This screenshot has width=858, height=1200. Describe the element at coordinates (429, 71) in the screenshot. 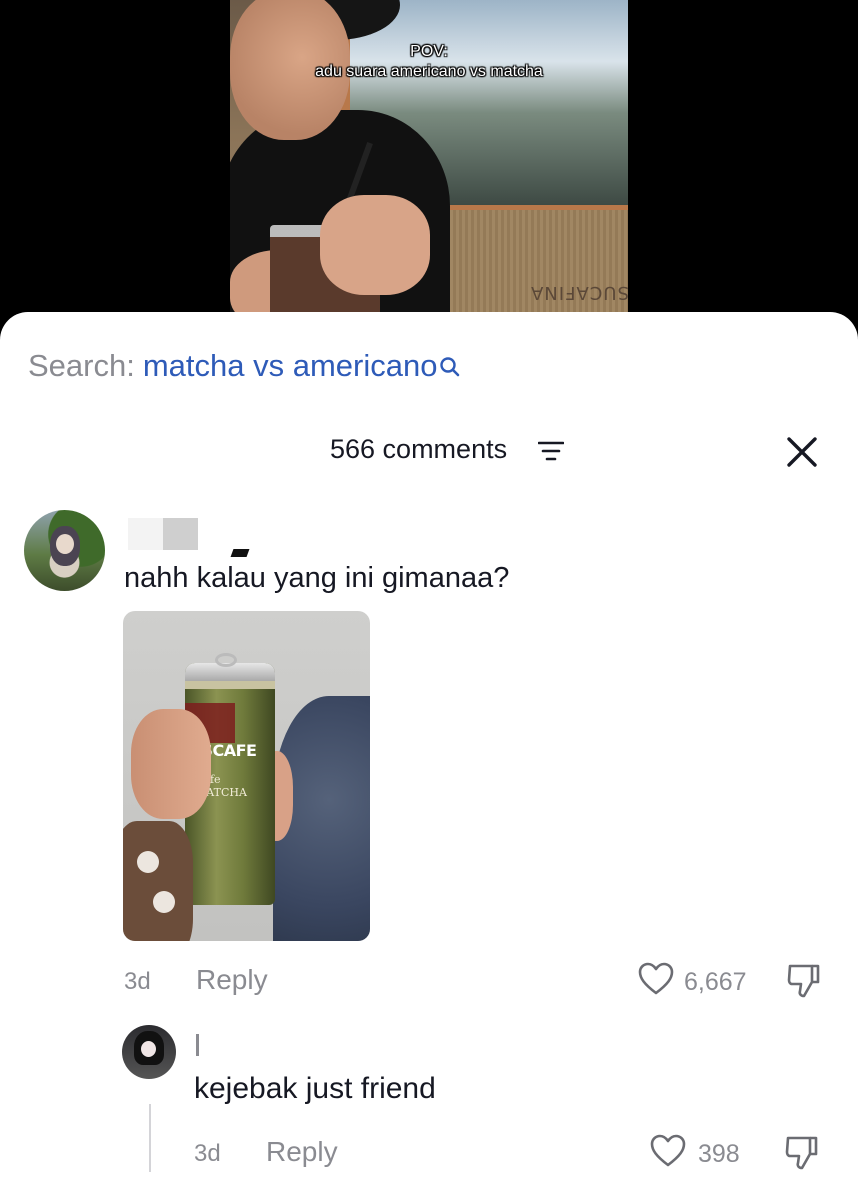

I see `video-caption-line-2: adu suara americano vs matcha` at that location.